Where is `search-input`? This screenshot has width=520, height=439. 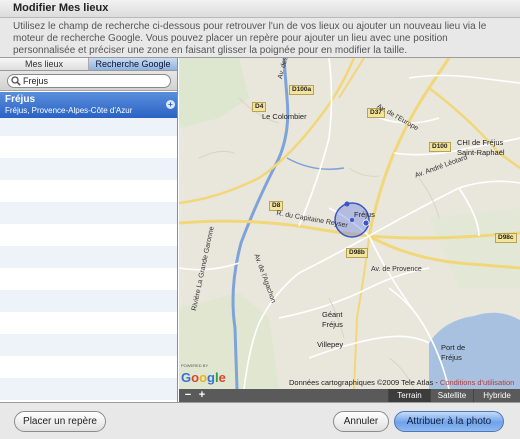 search-input is located at coordinates (95, 81).